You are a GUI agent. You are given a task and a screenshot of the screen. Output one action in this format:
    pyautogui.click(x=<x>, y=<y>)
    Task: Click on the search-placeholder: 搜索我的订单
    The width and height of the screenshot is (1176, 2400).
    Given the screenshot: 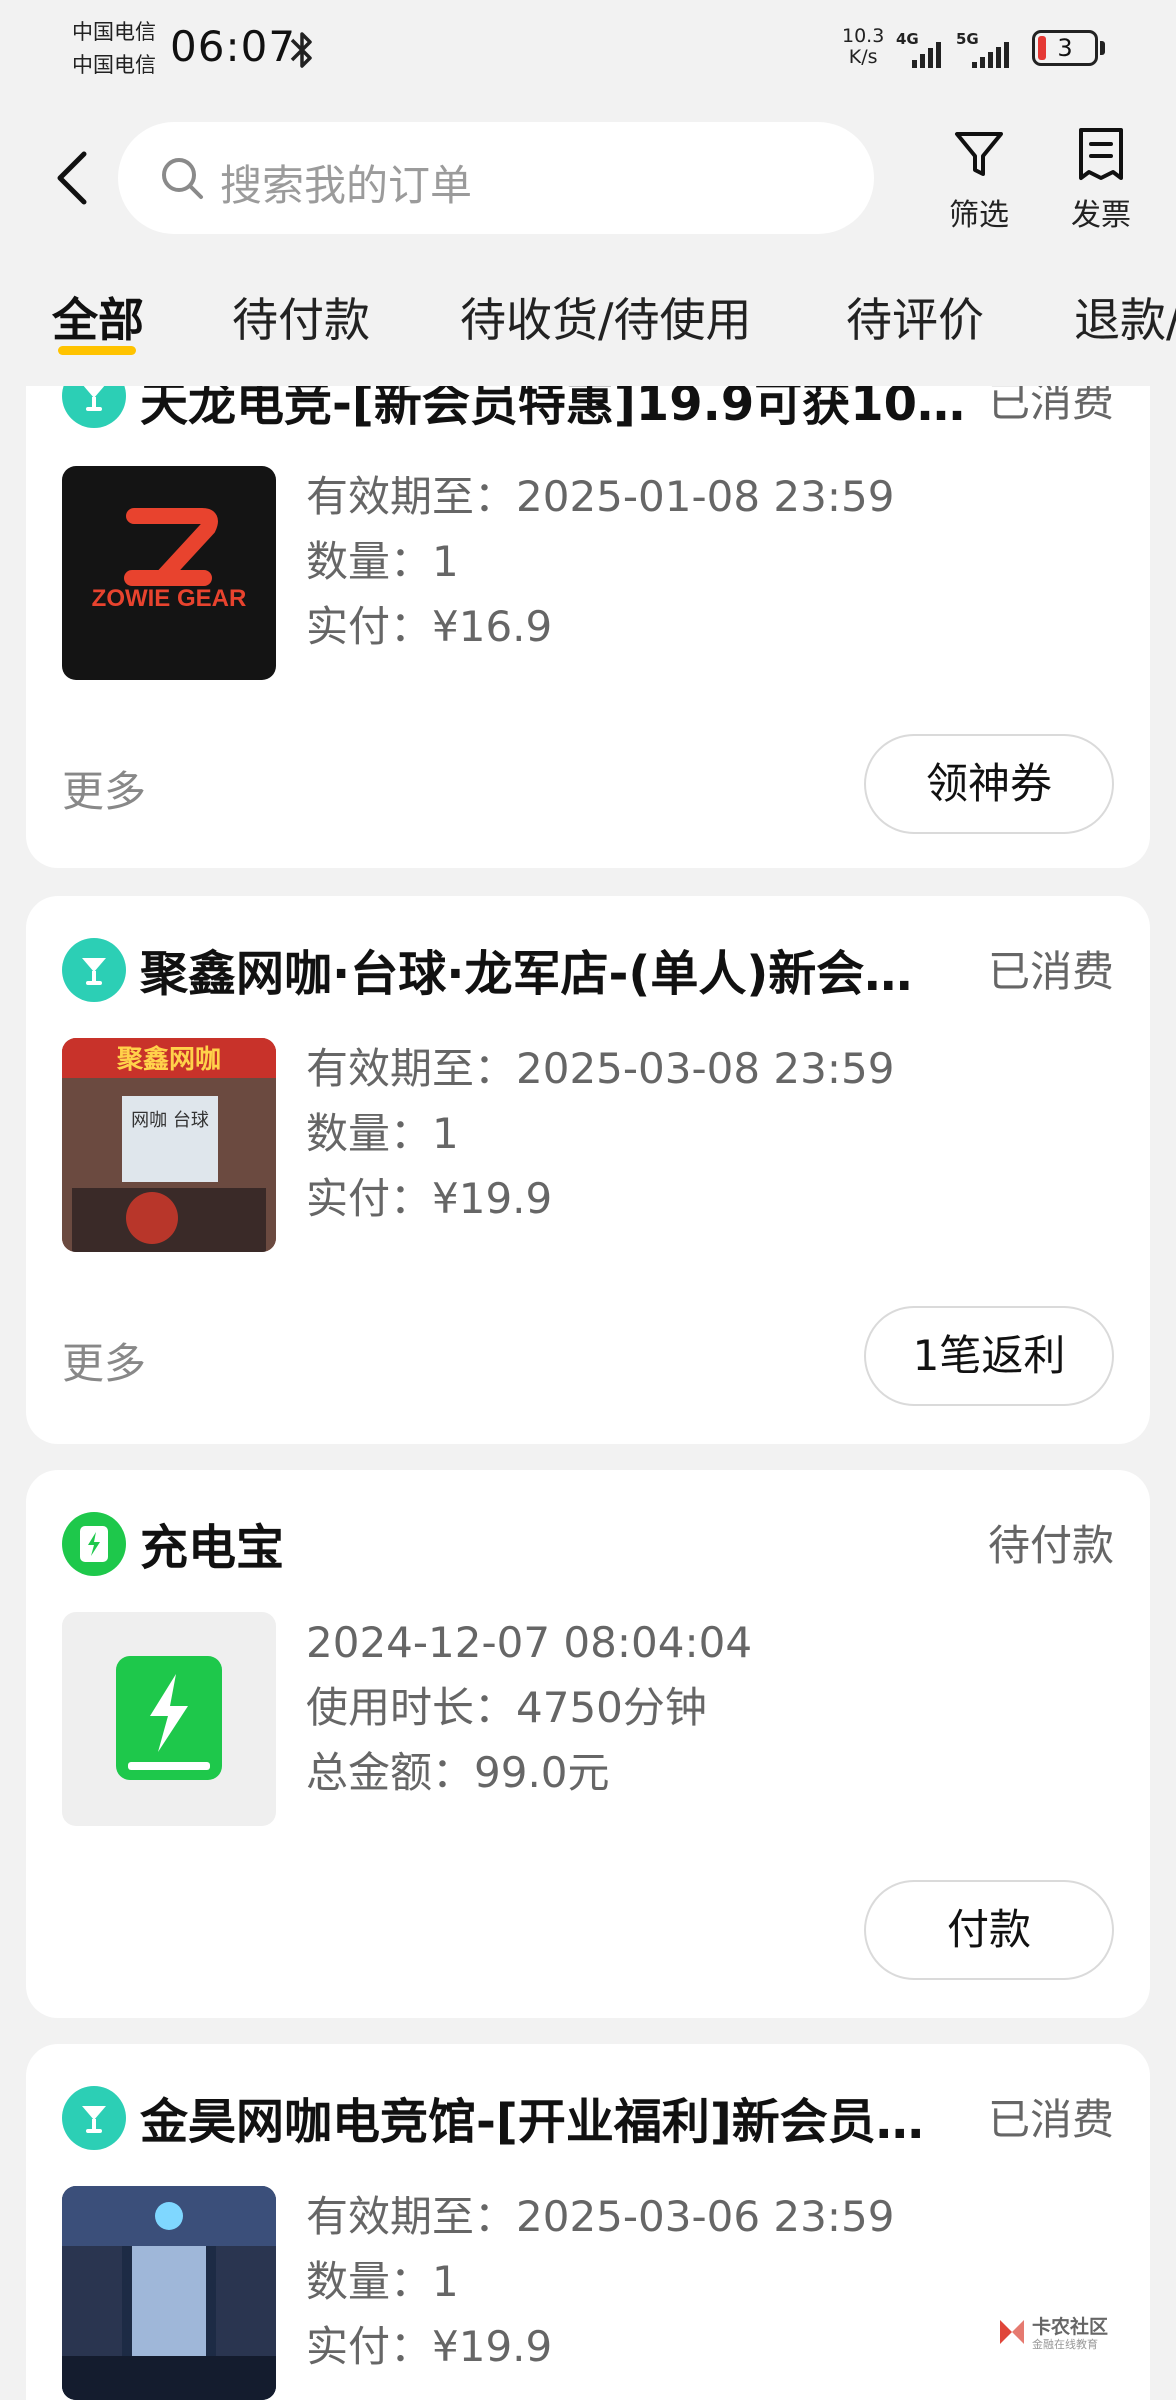 What is the action you would take?
    pyautogui.click(x=346, y=185)
    